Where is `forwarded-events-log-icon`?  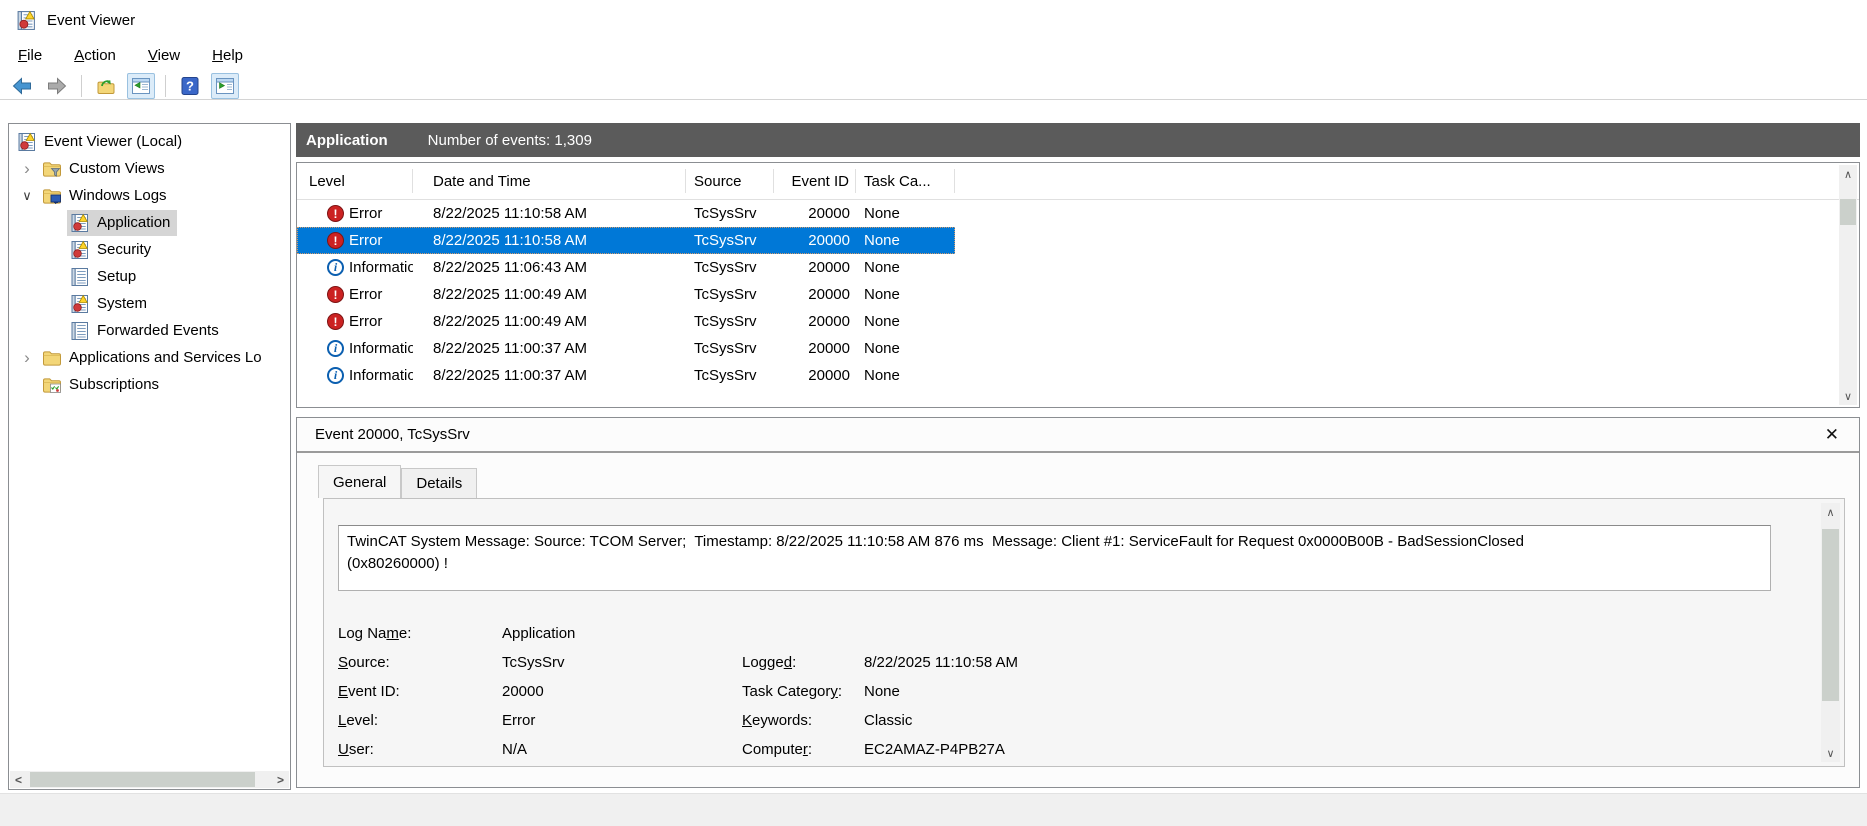 forwarded-events-log-icon is located at coordinates (80, 331).